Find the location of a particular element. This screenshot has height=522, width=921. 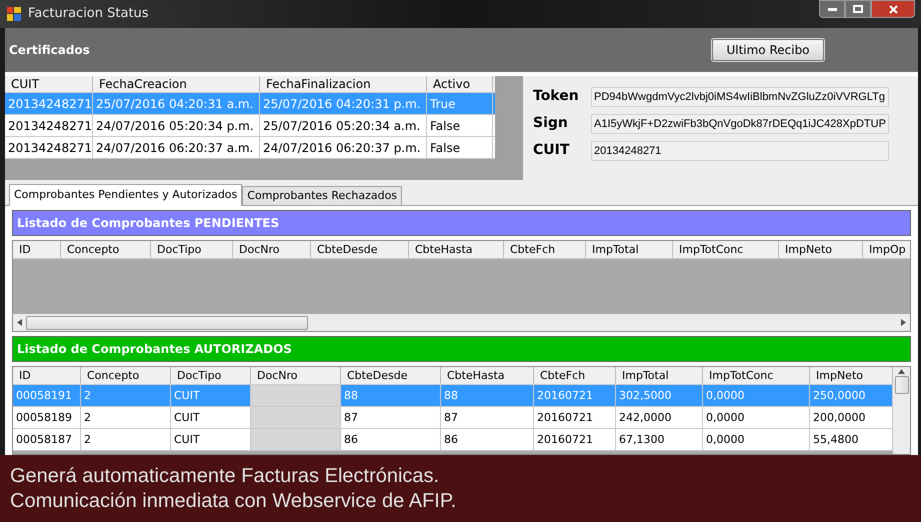

scroll-right-icon is located at coordinates (903, 322).